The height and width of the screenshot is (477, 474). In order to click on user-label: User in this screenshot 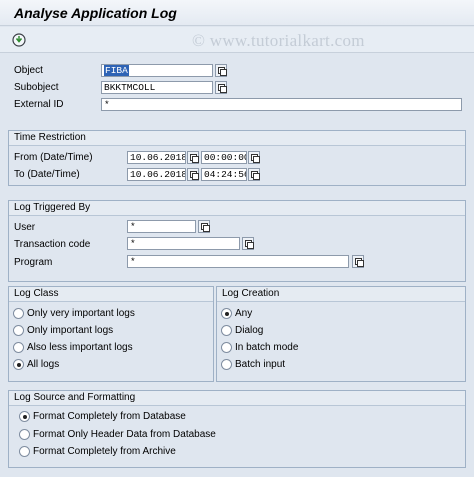, I will do `click(25, 227)`.